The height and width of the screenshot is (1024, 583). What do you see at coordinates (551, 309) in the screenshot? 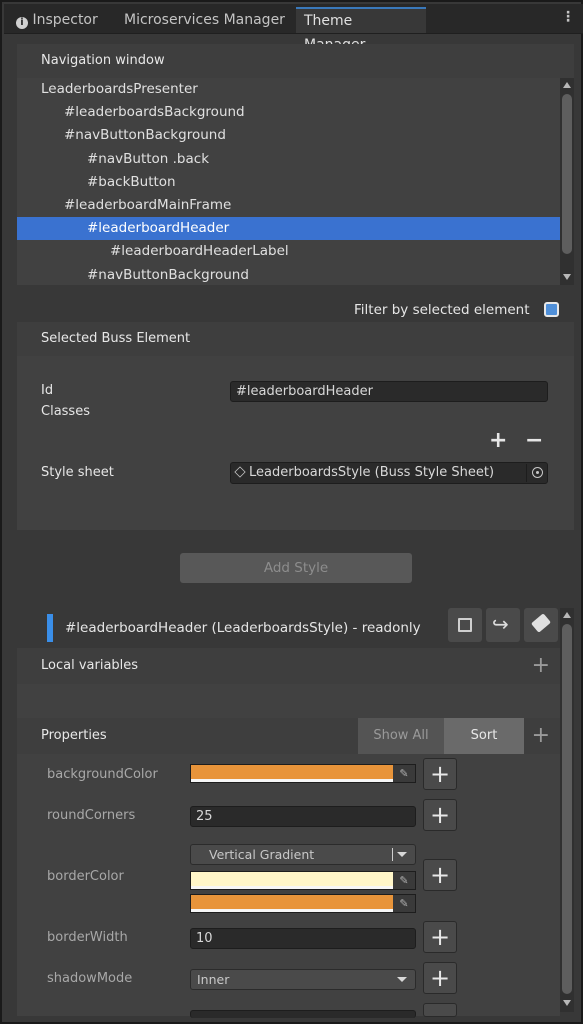
I see `filter-checkbox` at bounding box center [551, 309].